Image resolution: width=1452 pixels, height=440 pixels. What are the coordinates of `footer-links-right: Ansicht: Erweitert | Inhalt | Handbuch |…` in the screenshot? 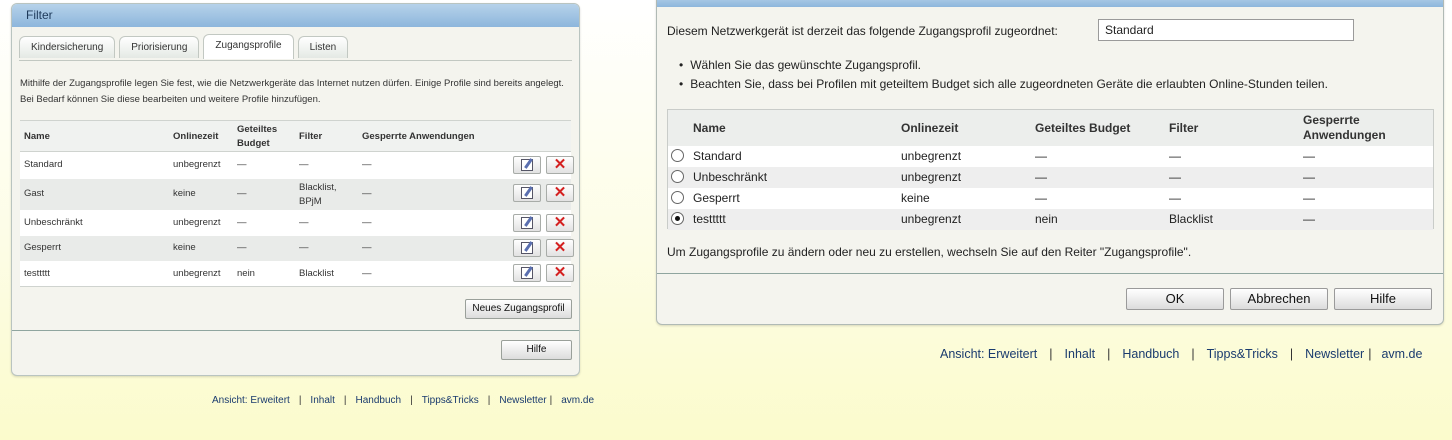 It's located at (1181, 354).